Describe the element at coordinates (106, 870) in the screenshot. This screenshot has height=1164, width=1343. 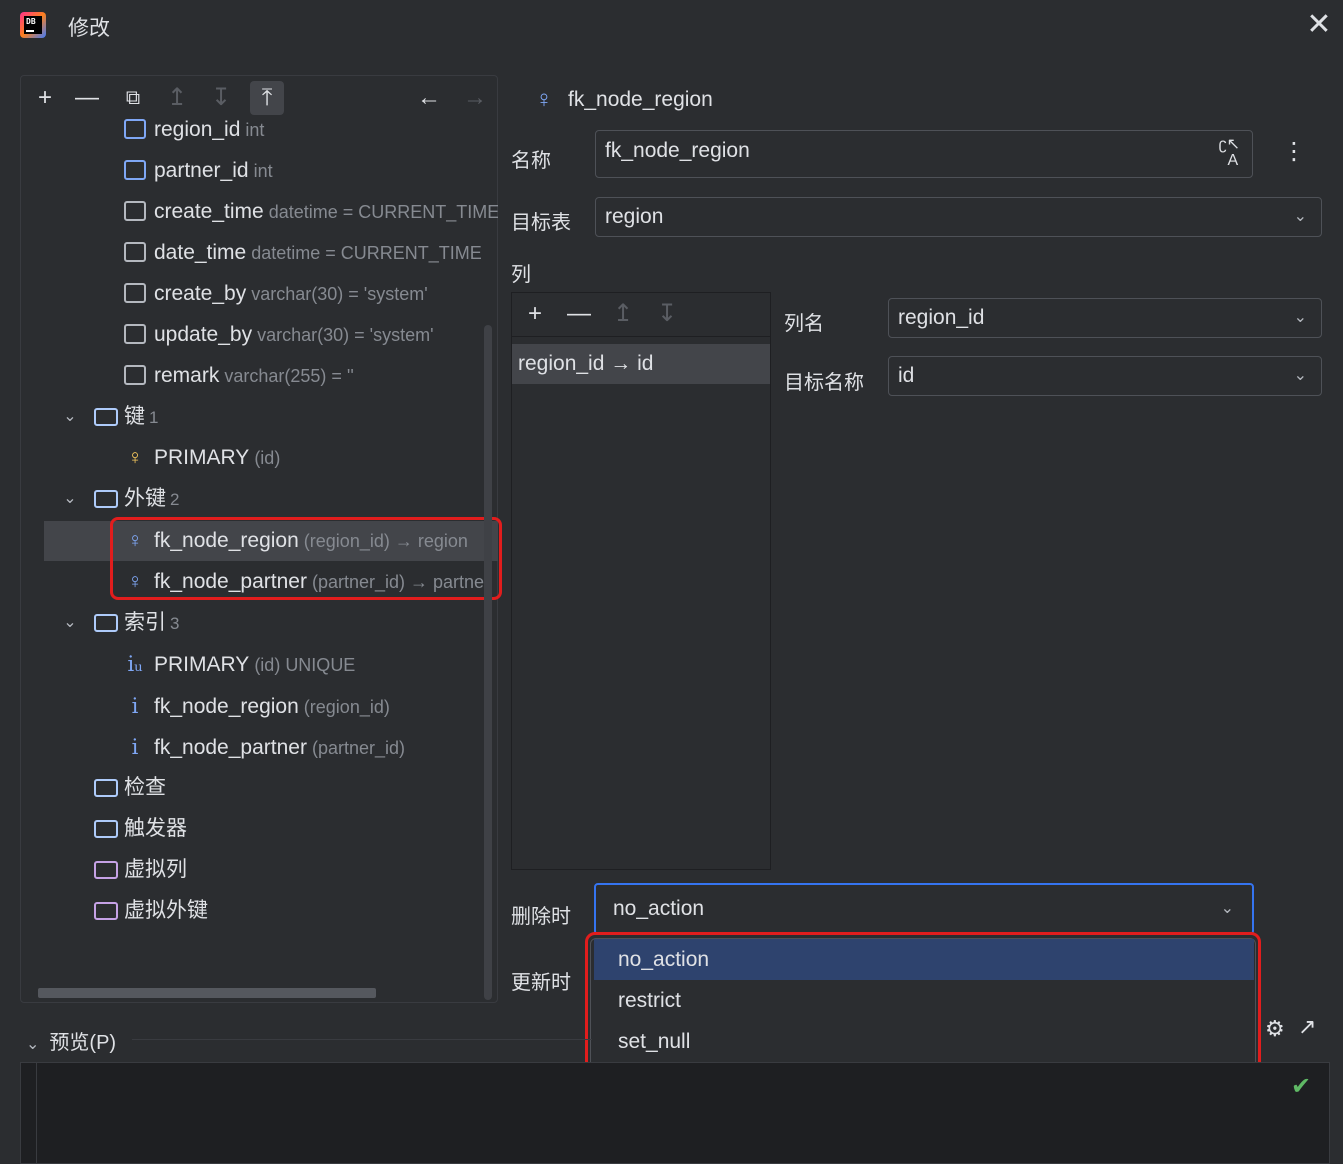
I see `virtual-folder-icon` at that location.